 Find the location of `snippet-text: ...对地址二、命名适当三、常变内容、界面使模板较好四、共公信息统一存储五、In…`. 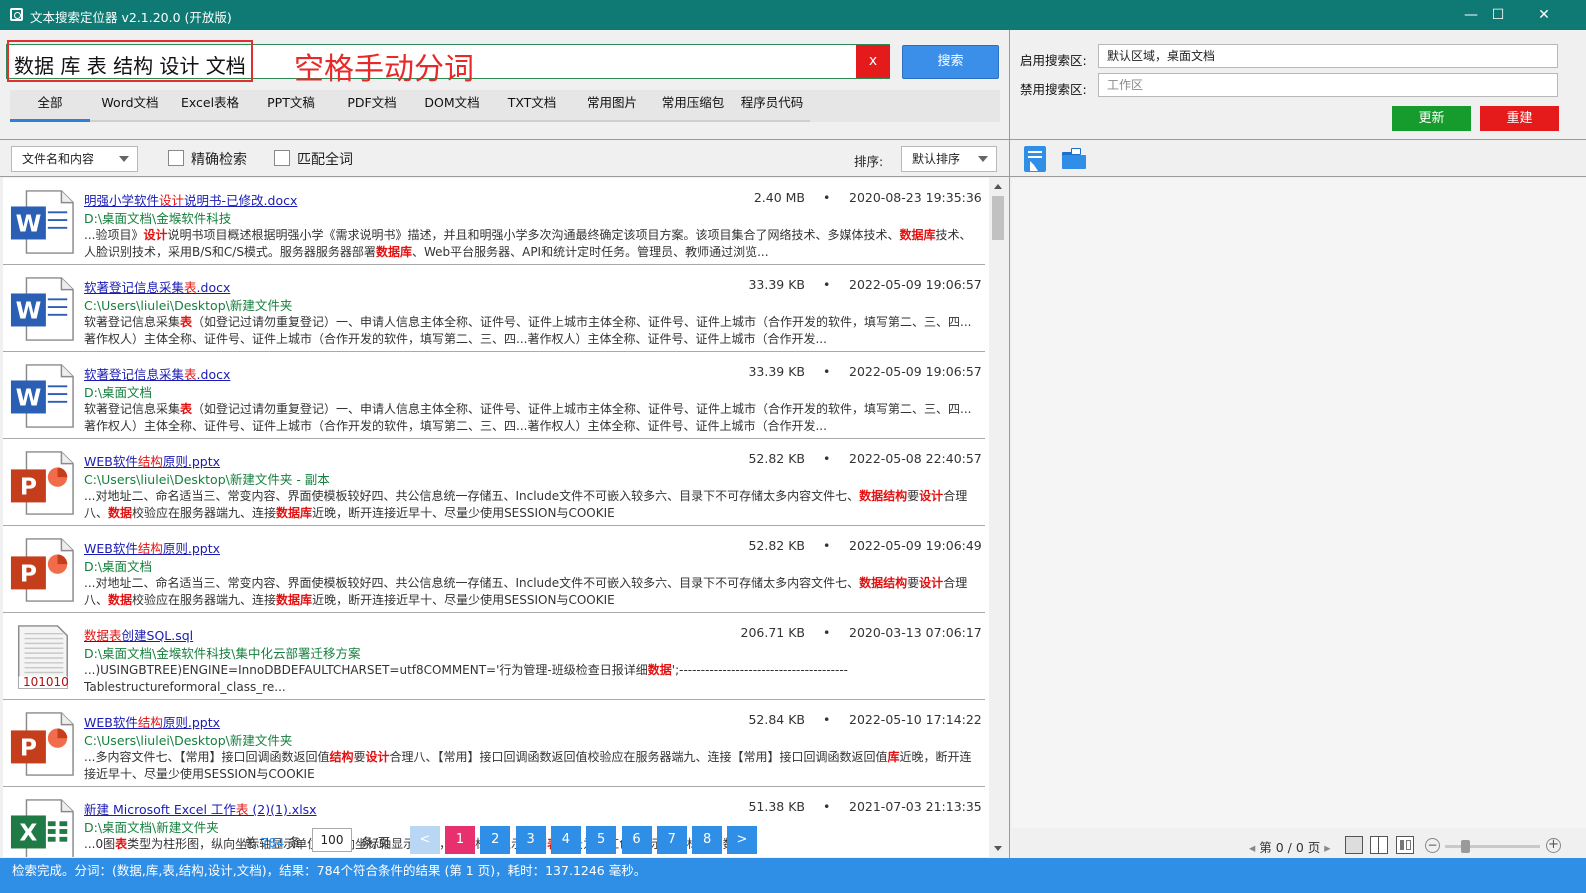

snippet-text: ...对地址二、命名适当三、常变内容、界面使模板较好四、共公信息统一存储五、In… is located at coordinates (472, 496).